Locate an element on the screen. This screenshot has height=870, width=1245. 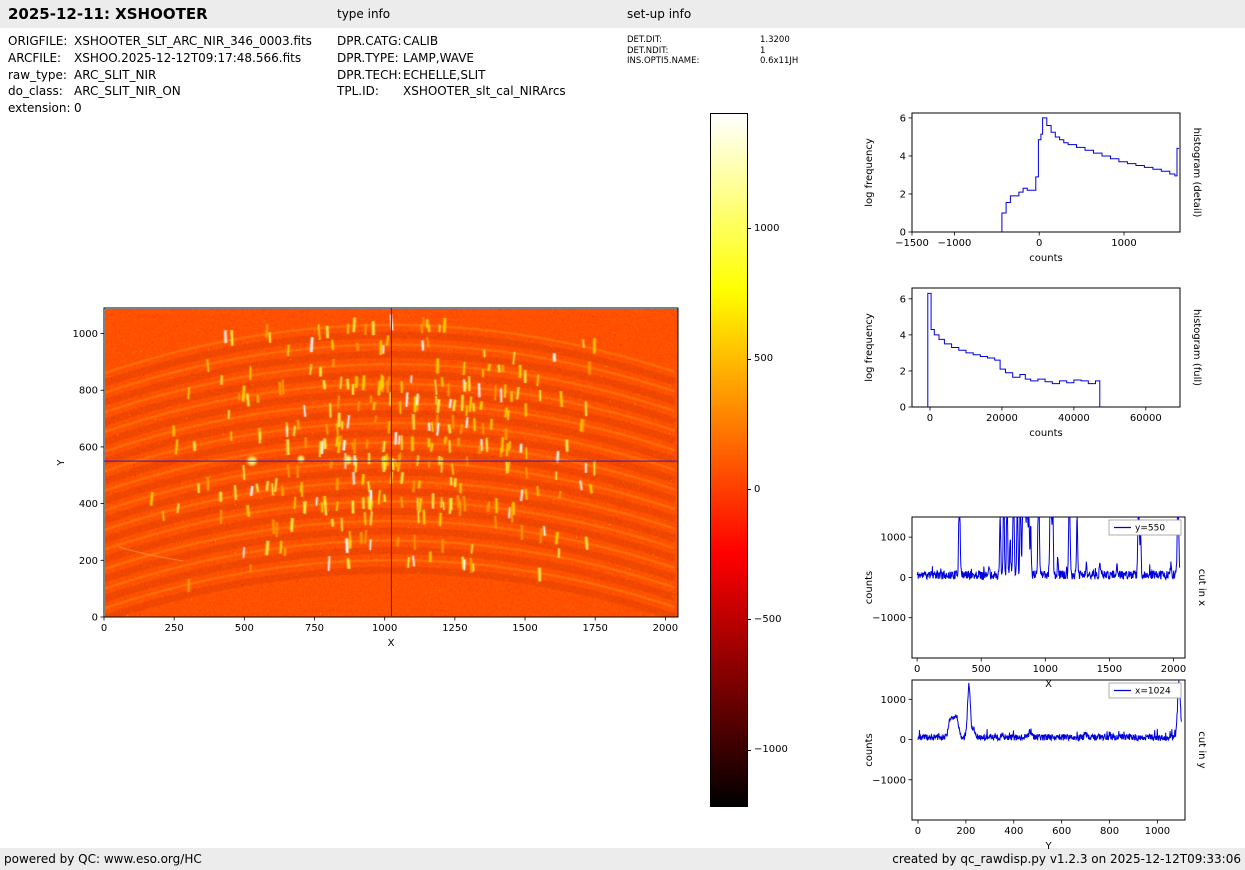
meta-label: ARCFILE: is located at coordinates (35, 57).